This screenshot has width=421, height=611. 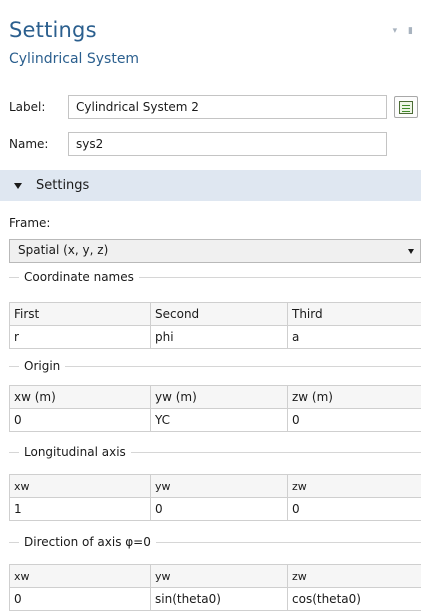 What do you see at coordinates (354, 397) in the screenshot?
I see `table-header: zw (m)` at bounding box center [354, 397].